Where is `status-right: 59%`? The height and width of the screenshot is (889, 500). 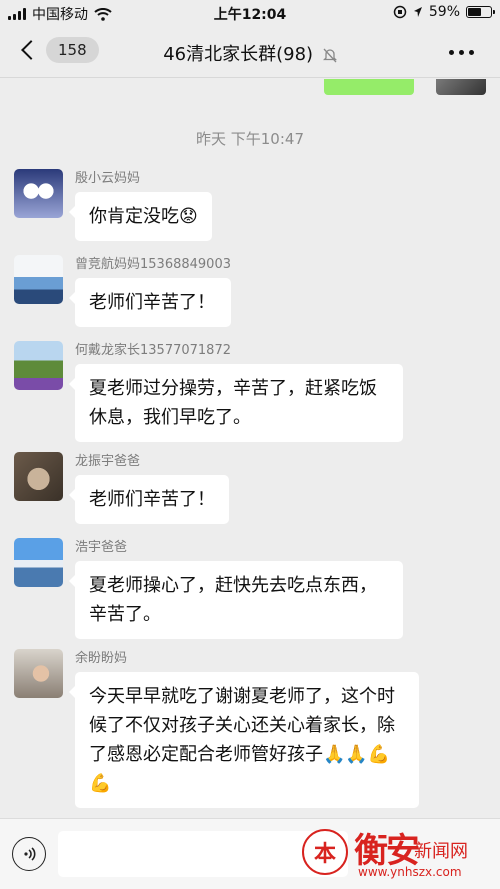 status-right: 59% is located at coordinates (444, 12).